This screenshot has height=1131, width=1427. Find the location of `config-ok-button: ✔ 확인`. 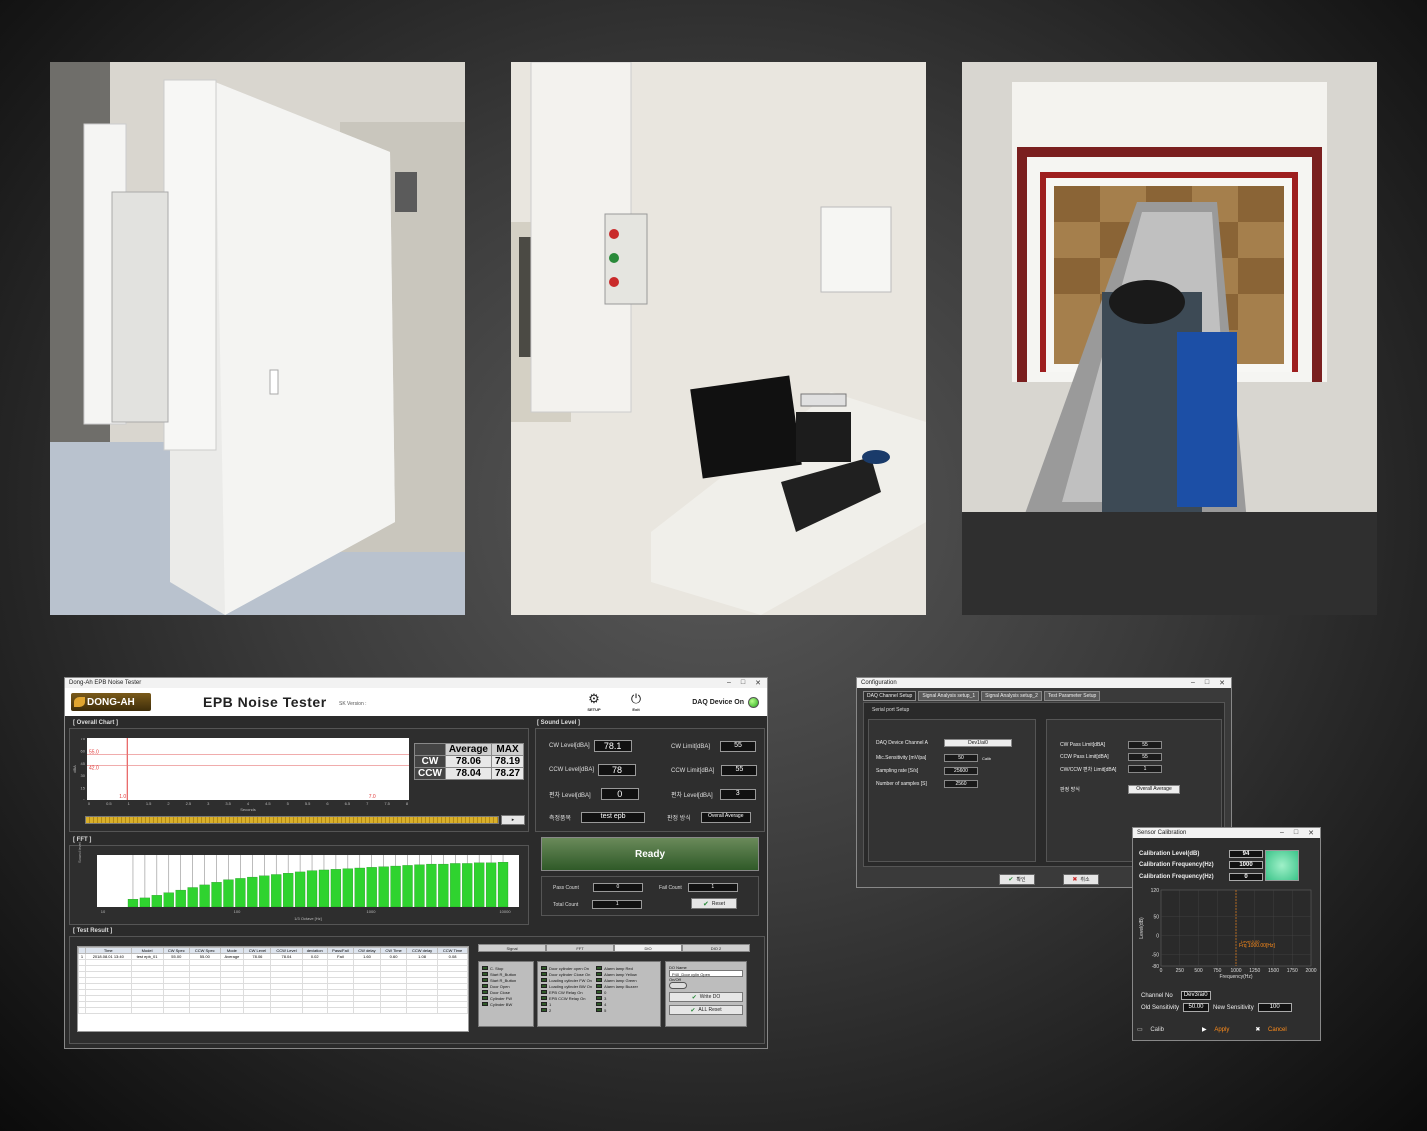

config-ok-button: ✔ 확인 is located at coordinates (1017, 879).